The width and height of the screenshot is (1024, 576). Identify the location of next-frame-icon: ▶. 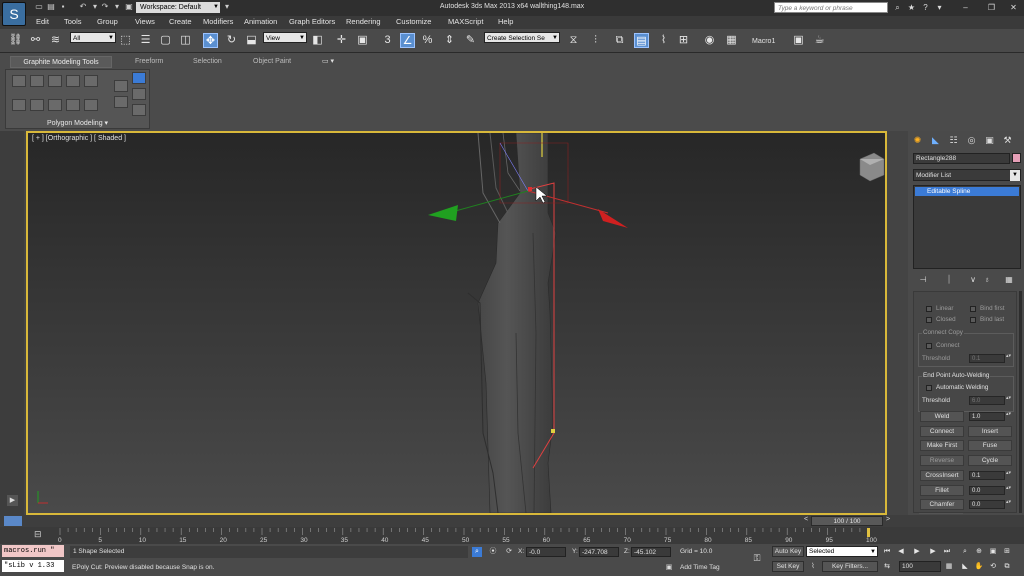
(933, 552).